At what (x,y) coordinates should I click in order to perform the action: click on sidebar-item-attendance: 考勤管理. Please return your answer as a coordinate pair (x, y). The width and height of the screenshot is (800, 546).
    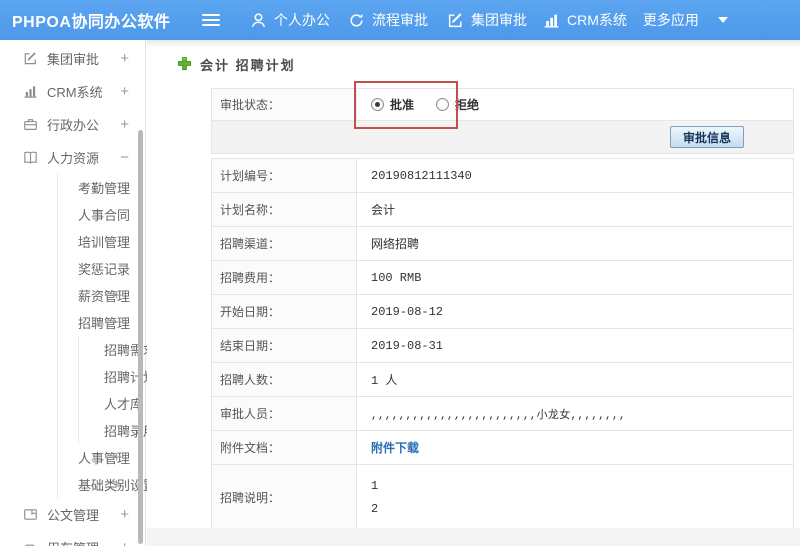
    Looking at the image, I should click on (101, 187).